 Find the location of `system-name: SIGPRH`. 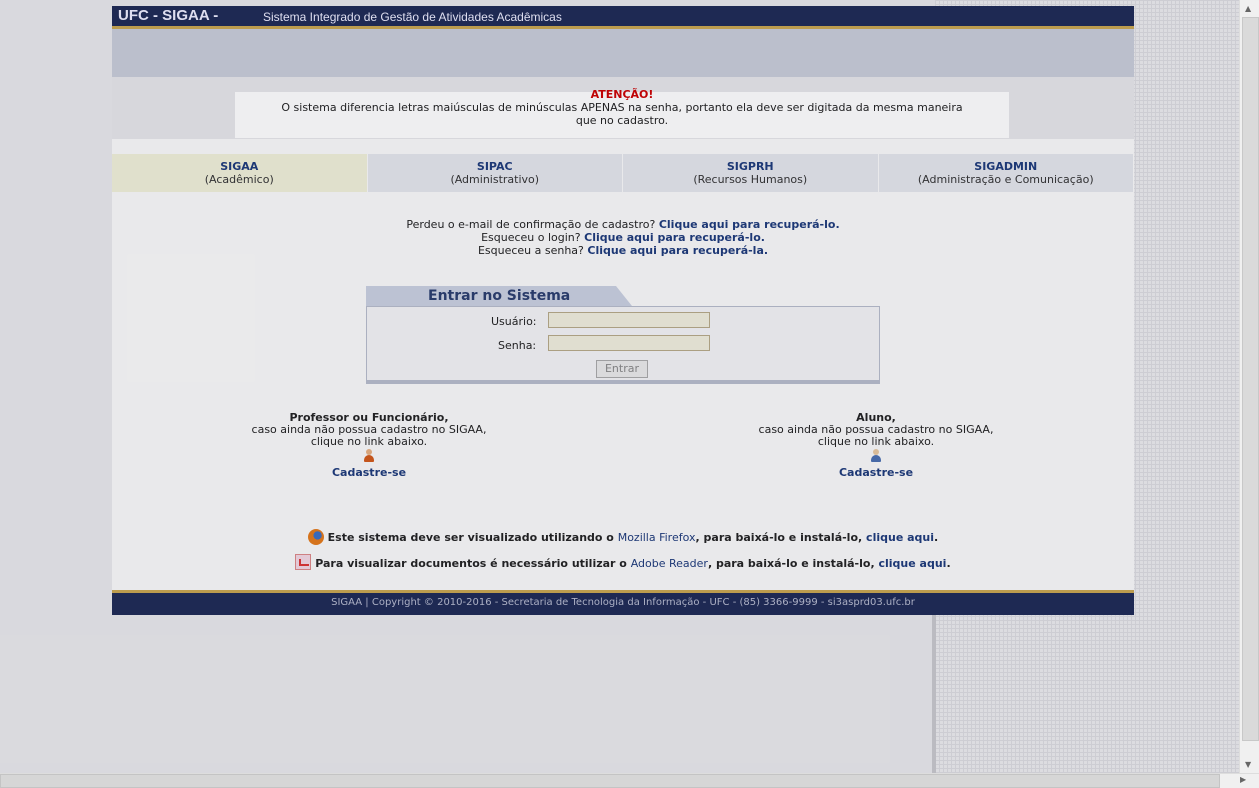

system-name: SIGPRH is located at coordinates (750, 166).